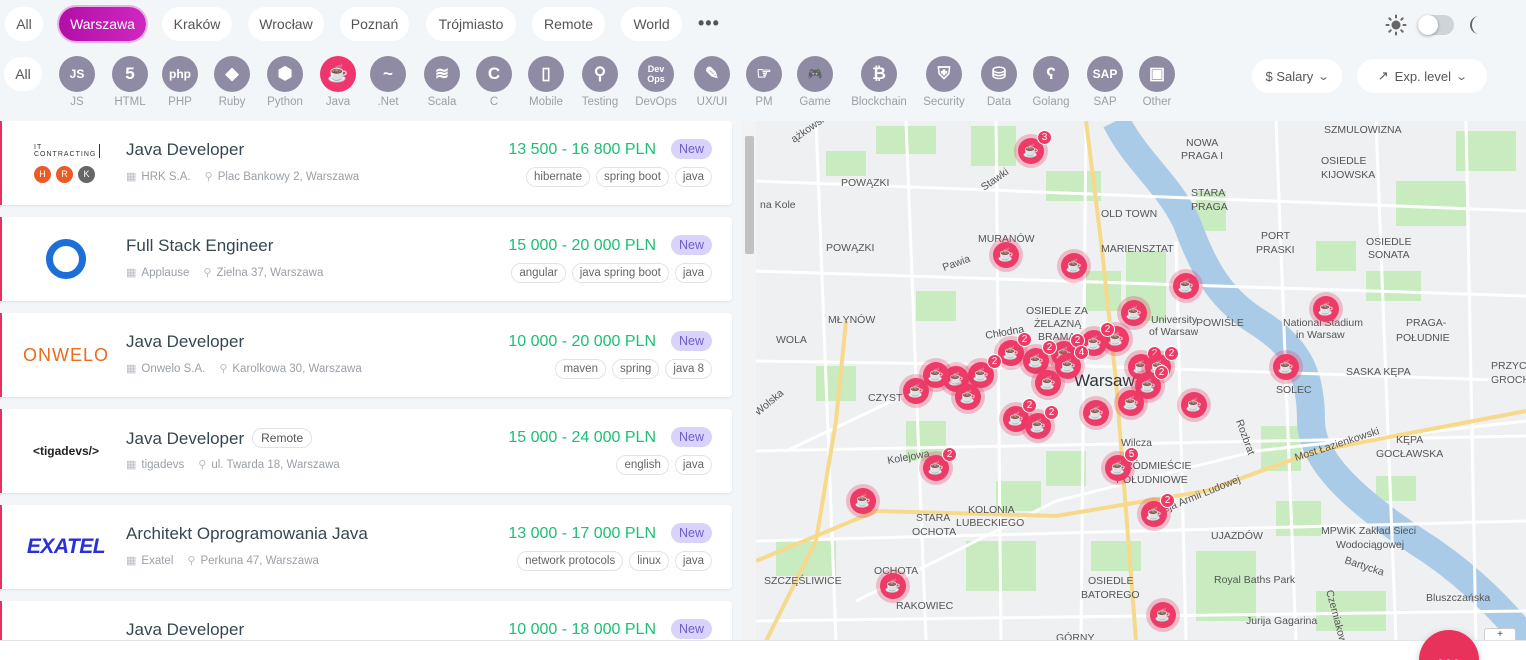  Describe the element at coordinates (1033, 149) in the screenshot. I see `job-map-marker: ☕ 3` at that location.